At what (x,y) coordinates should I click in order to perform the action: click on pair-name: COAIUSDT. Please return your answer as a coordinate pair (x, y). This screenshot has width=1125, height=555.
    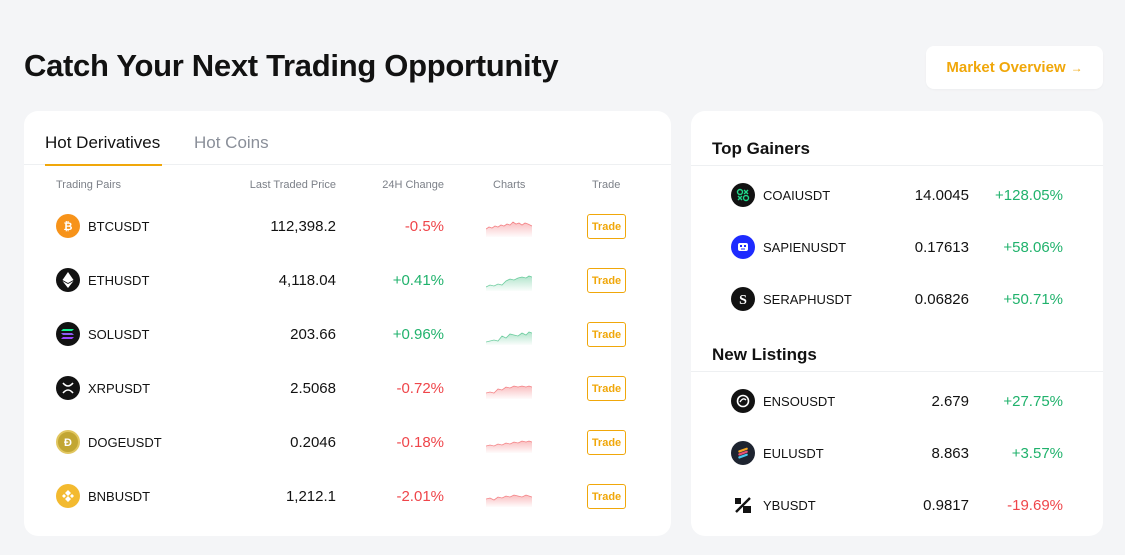
    Looking at the image, I should click on (797, 195).